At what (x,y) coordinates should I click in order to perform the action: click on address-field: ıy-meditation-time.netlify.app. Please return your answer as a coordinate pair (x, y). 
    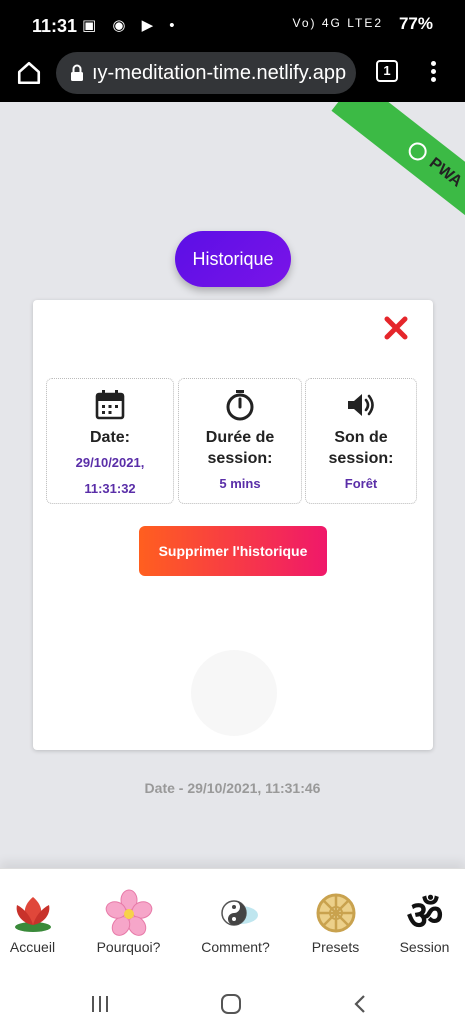
    Looking at the image, I should click on (206, 73).